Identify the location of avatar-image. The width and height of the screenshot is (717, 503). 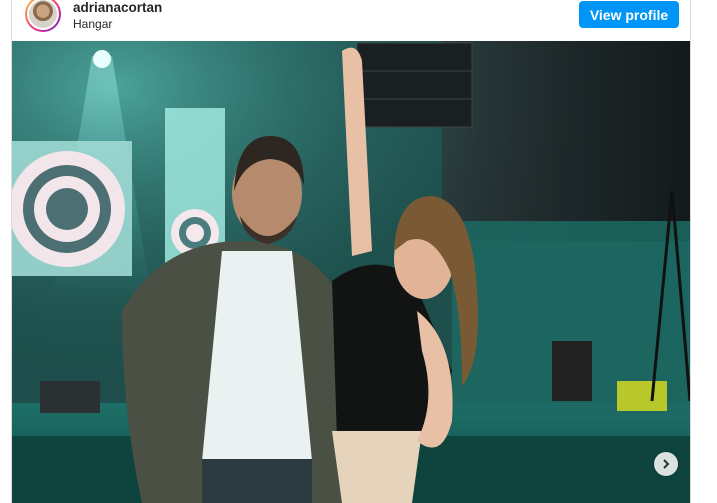
(43, 15).